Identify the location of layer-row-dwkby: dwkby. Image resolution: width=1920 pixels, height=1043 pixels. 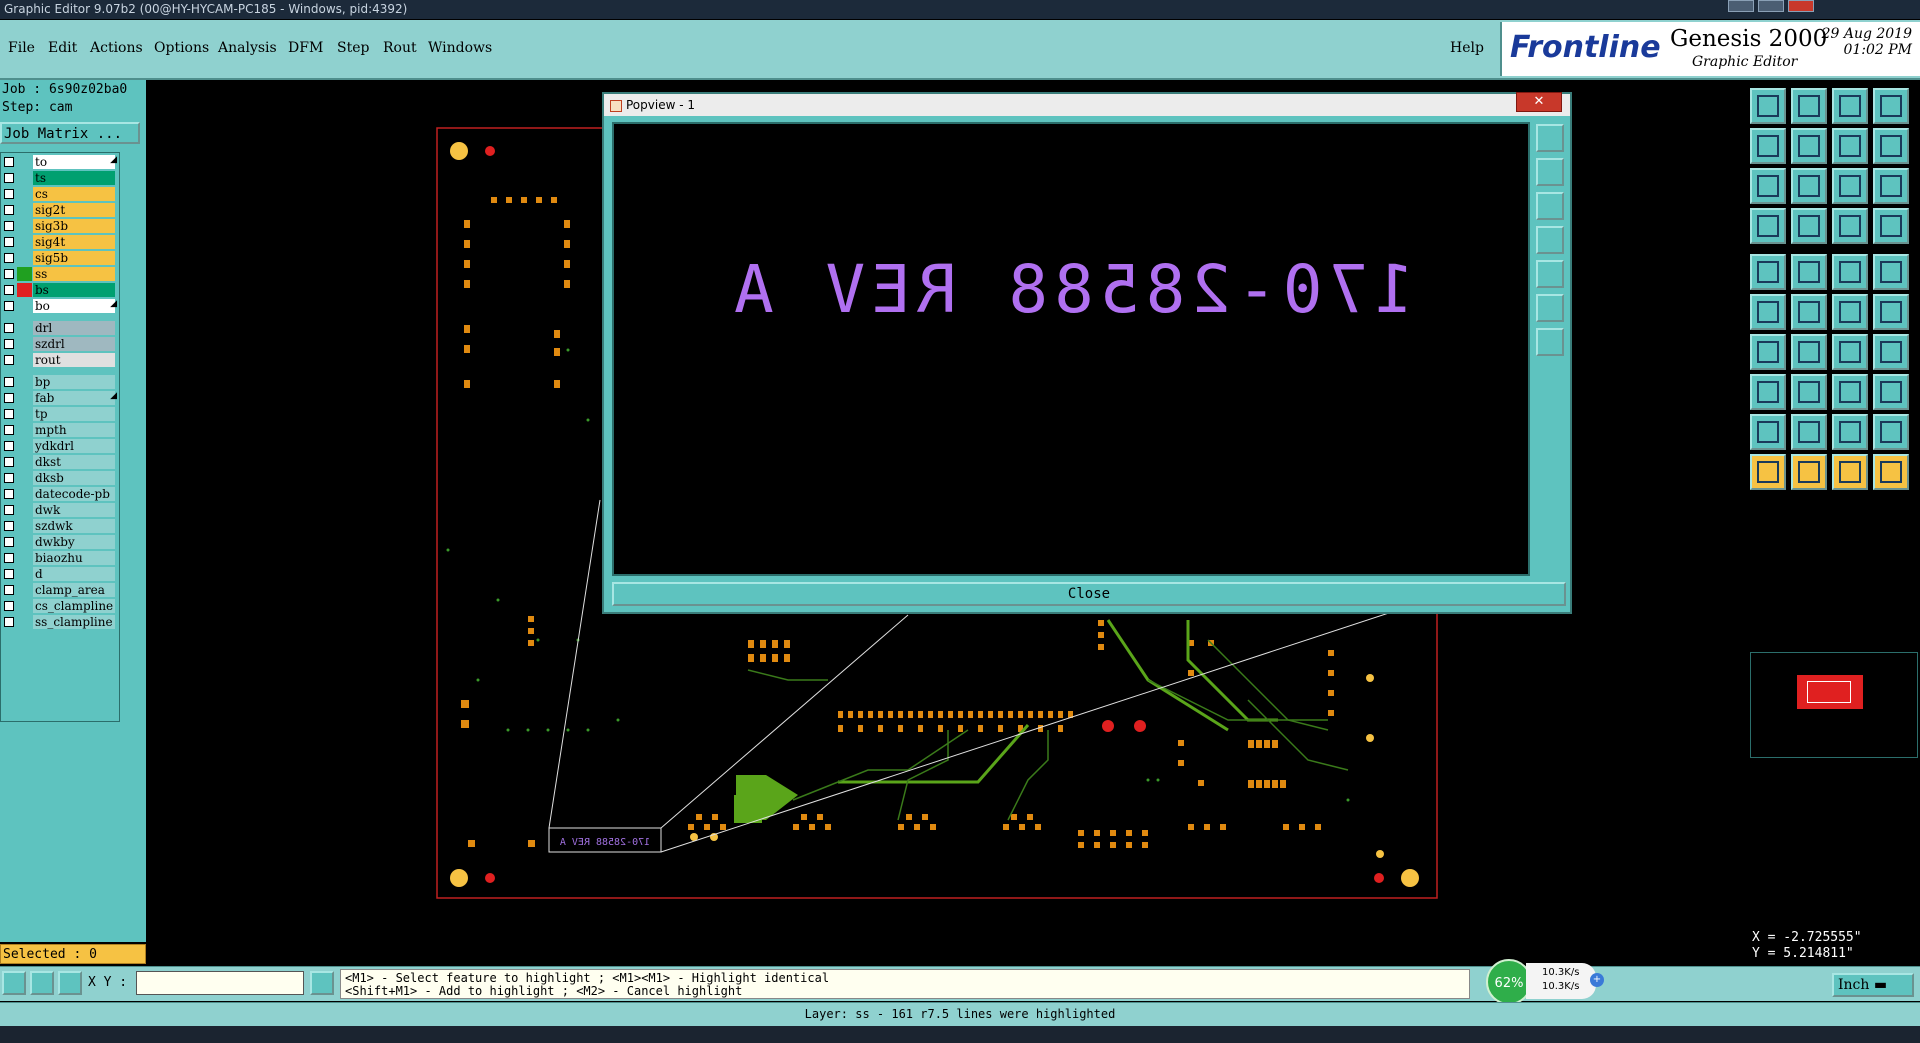
(60, 542).